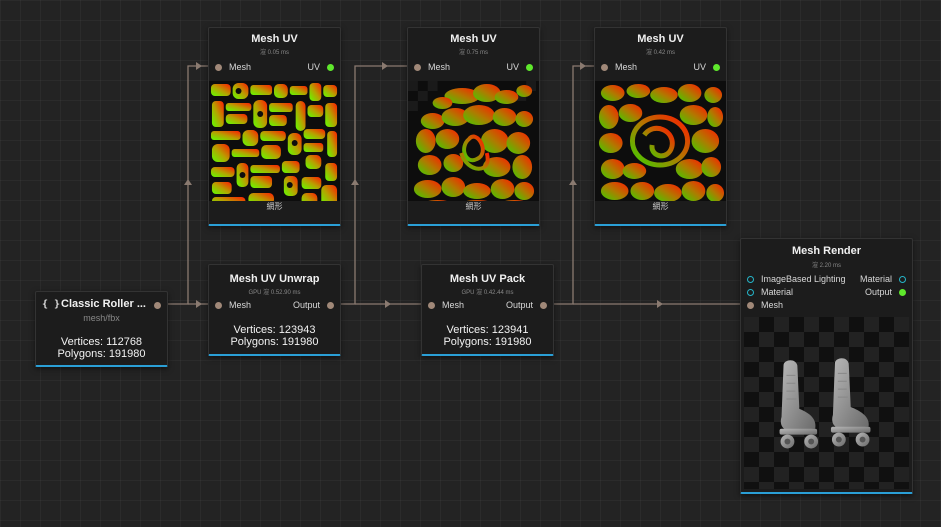  I want to click on material-input-port, so click(750, 292).